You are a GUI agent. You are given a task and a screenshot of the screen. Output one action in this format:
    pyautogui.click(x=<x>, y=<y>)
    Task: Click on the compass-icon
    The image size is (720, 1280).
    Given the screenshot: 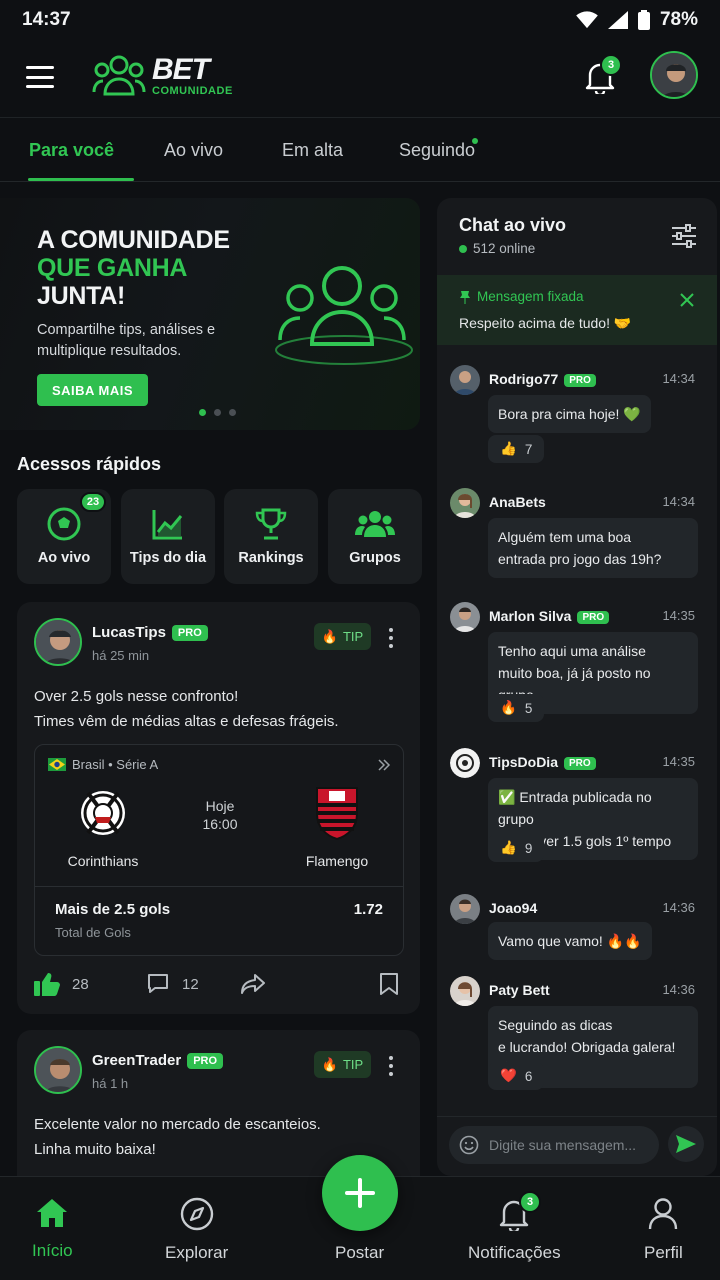 What is the action you would take?
    pyautogui.click(x=196, y=1214)
    